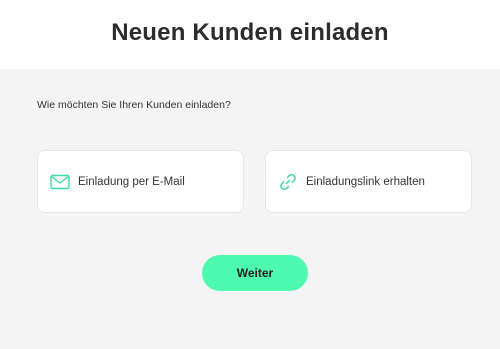  I want to click on invite-by-email-option: Einladung per E-Mail, so click(140, 181).